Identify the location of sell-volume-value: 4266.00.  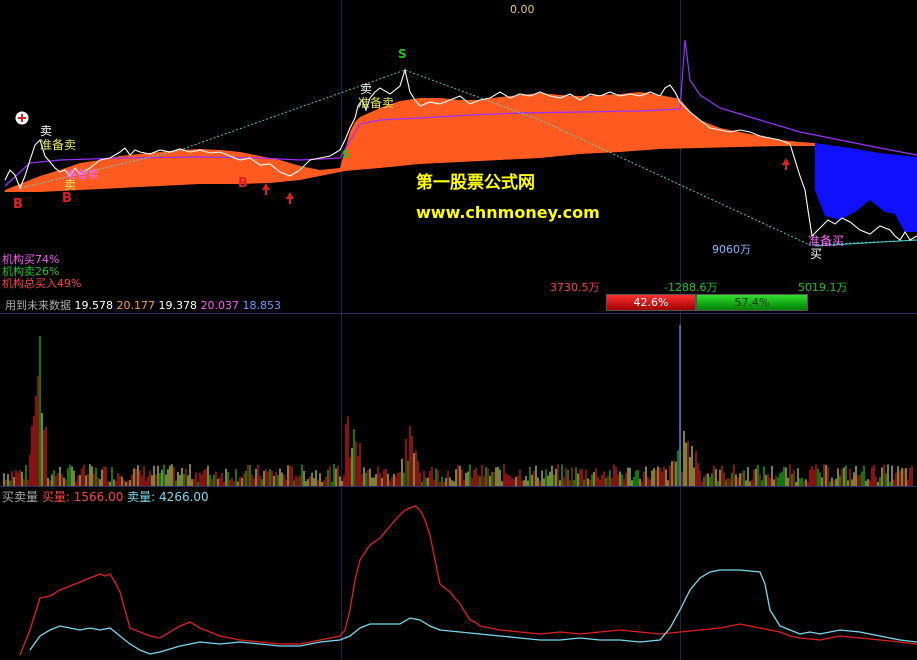
(184, 497).